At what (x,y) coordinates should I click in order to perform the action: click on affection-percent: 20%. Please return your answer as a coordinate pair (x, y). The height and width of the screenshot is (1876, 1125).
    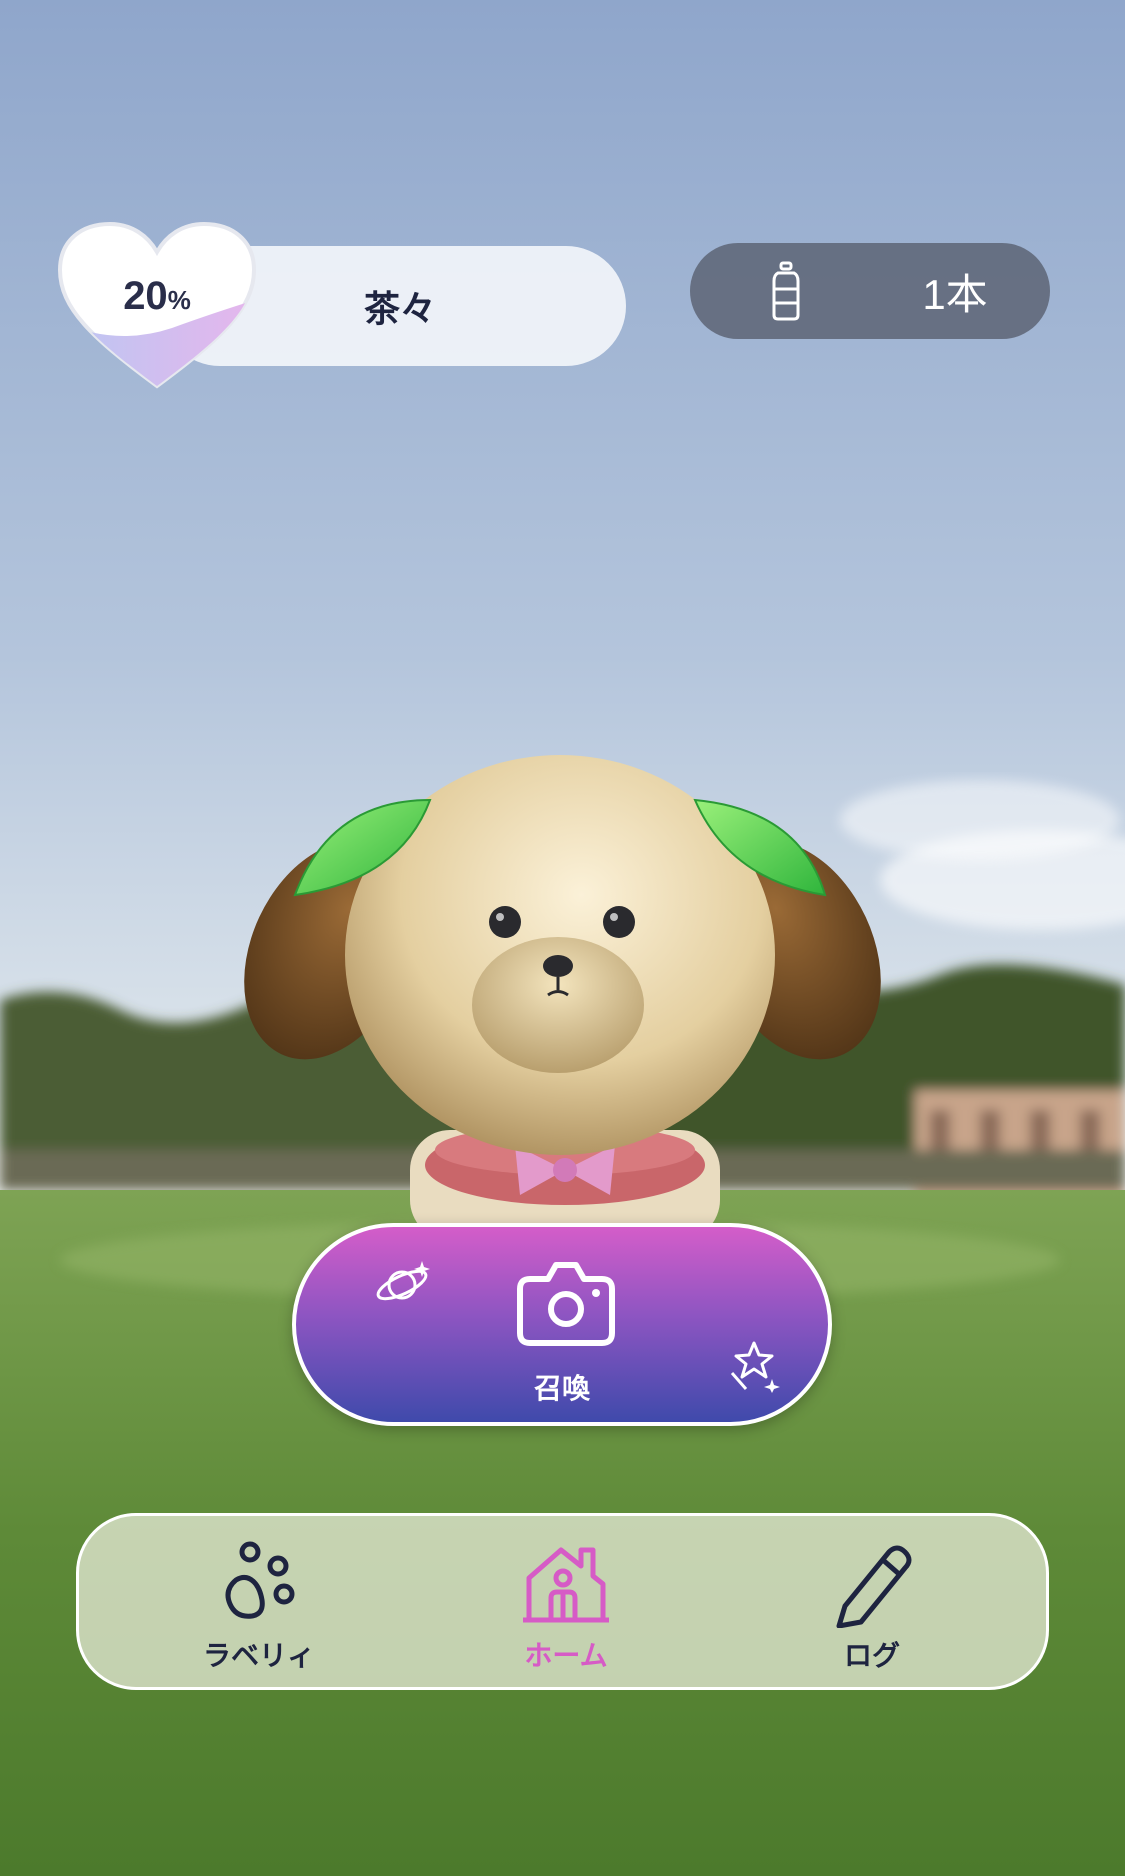
    Looking at the image, I should click on (157, 296).